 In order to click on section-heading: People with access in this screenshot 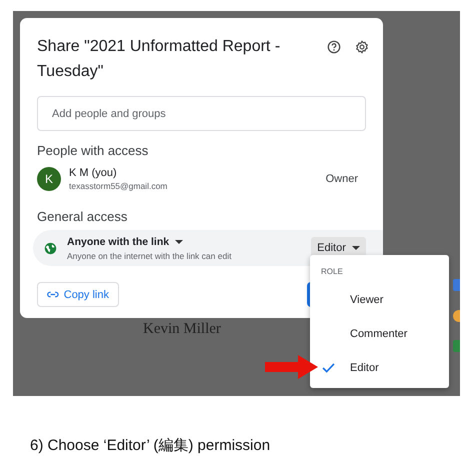, I will do `click(93, 150)`.